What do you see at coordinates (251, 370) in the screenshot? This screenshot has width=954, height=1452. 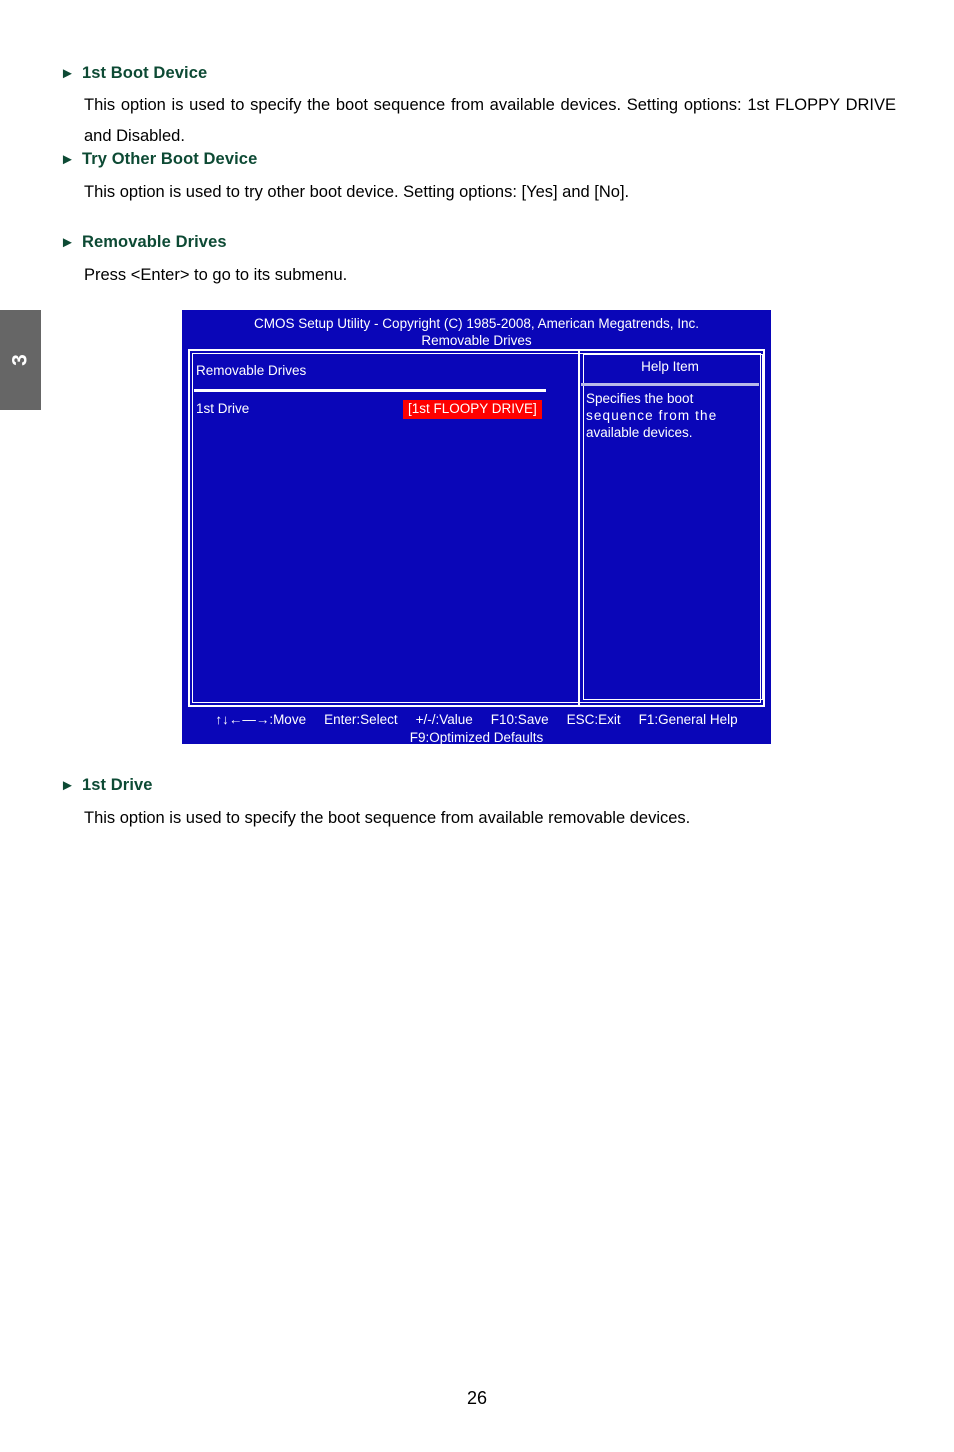 I see `bios-settings-pane-title: Removable Drives` at bounding box center [251, 370].